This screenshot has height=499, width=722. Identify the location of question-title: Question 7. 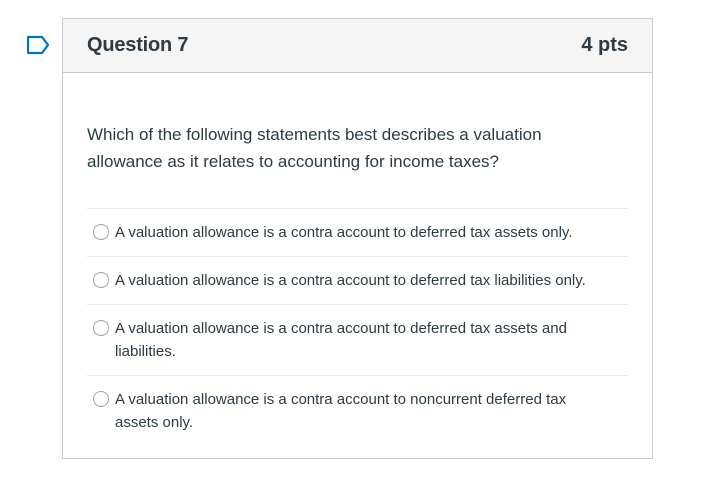
(138, 45).